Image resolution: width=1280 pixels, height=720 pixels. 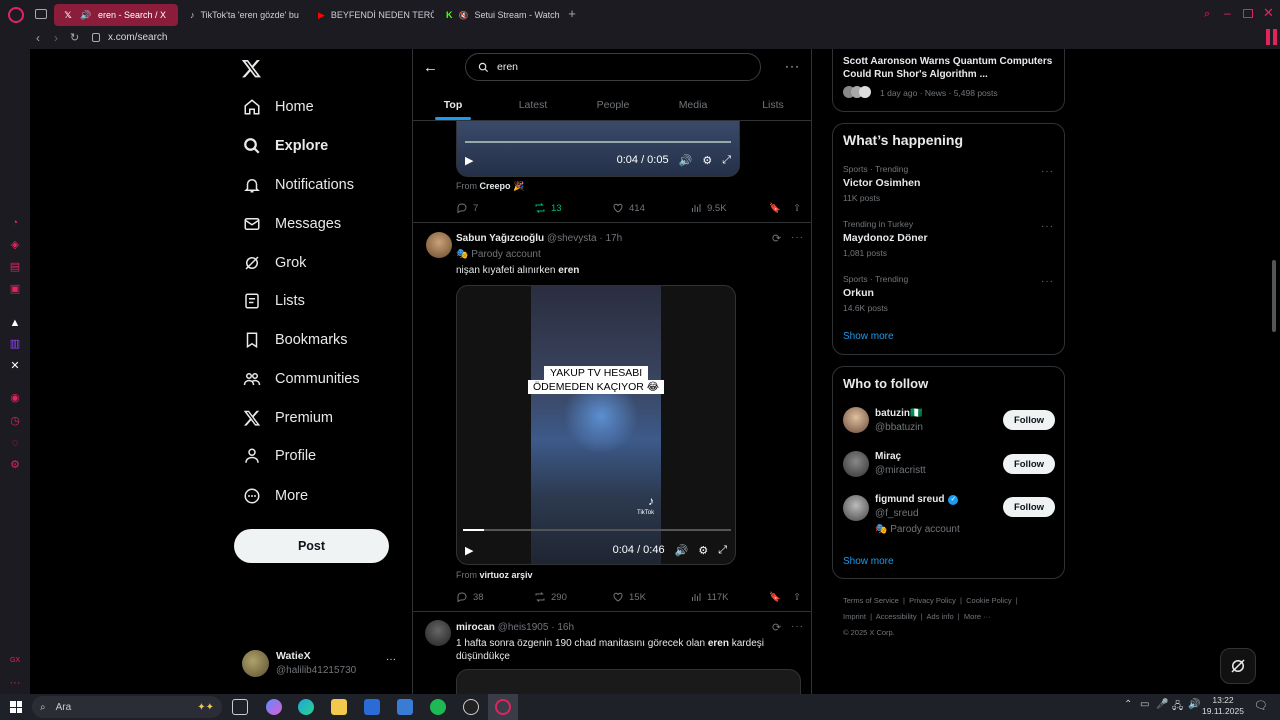 I want to click on tab-tiktok: ♪ TikTok'ta 'eren gözde' bu, so click(x=244, y=15).